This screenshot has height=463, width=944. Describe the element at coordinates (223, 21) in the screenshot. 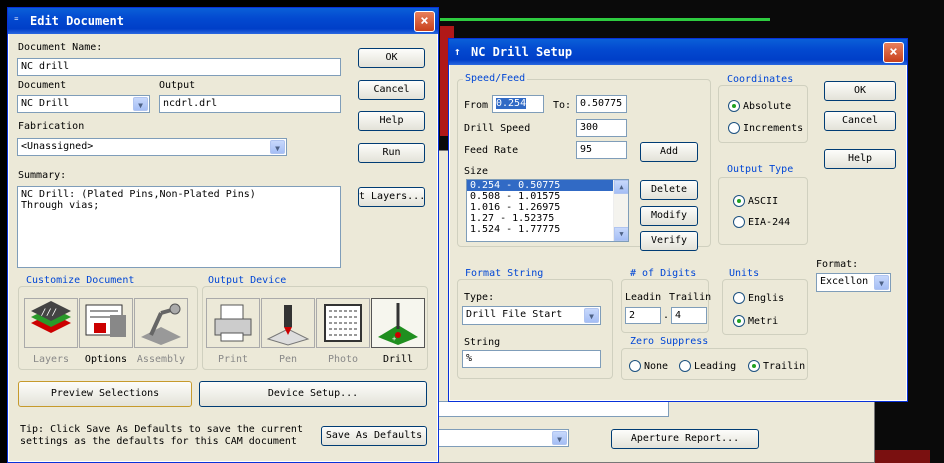

I see `edit-document-titlebar: ⁼ Edit Document ×` at that location.